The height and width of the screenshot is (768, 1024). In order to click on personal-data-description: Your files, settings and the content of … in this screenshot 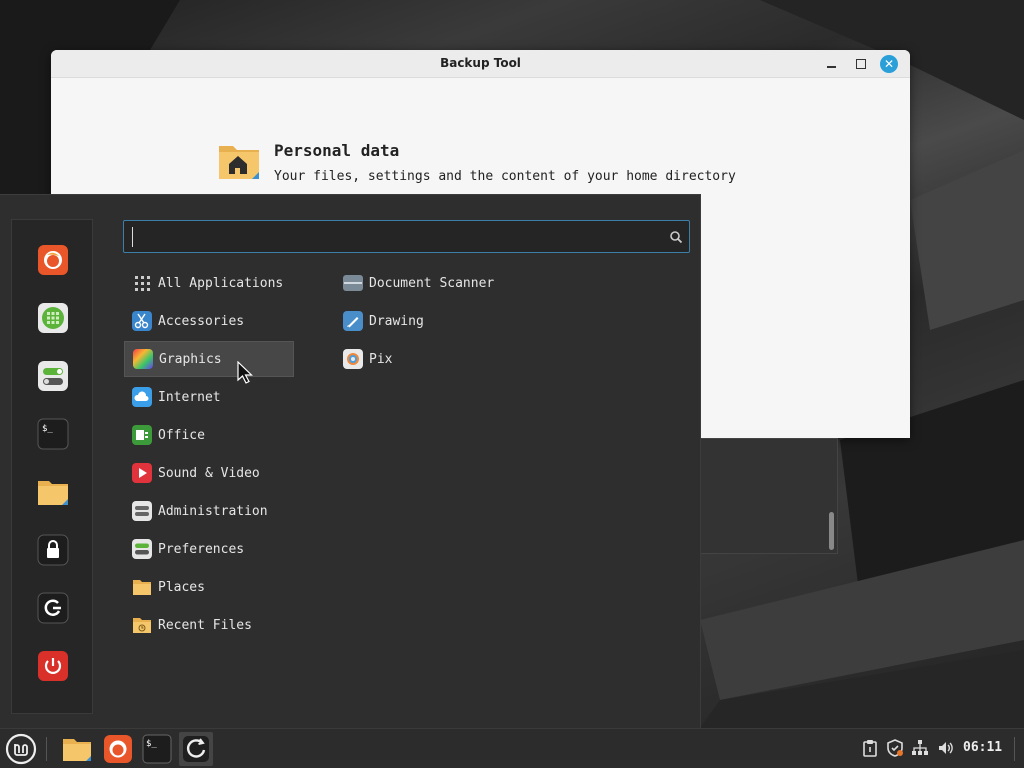, I will do `click(505, 176)`.